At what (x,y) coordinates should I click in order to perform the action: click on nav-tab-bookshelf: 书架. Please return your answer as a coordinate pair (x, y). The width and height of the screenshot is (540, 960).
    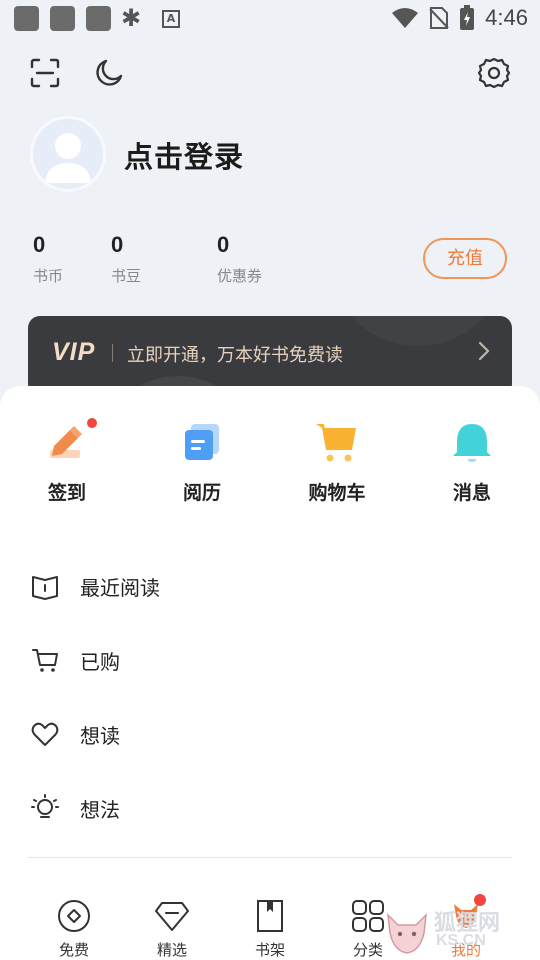
    Looking at the image, I should click on (270, 924).